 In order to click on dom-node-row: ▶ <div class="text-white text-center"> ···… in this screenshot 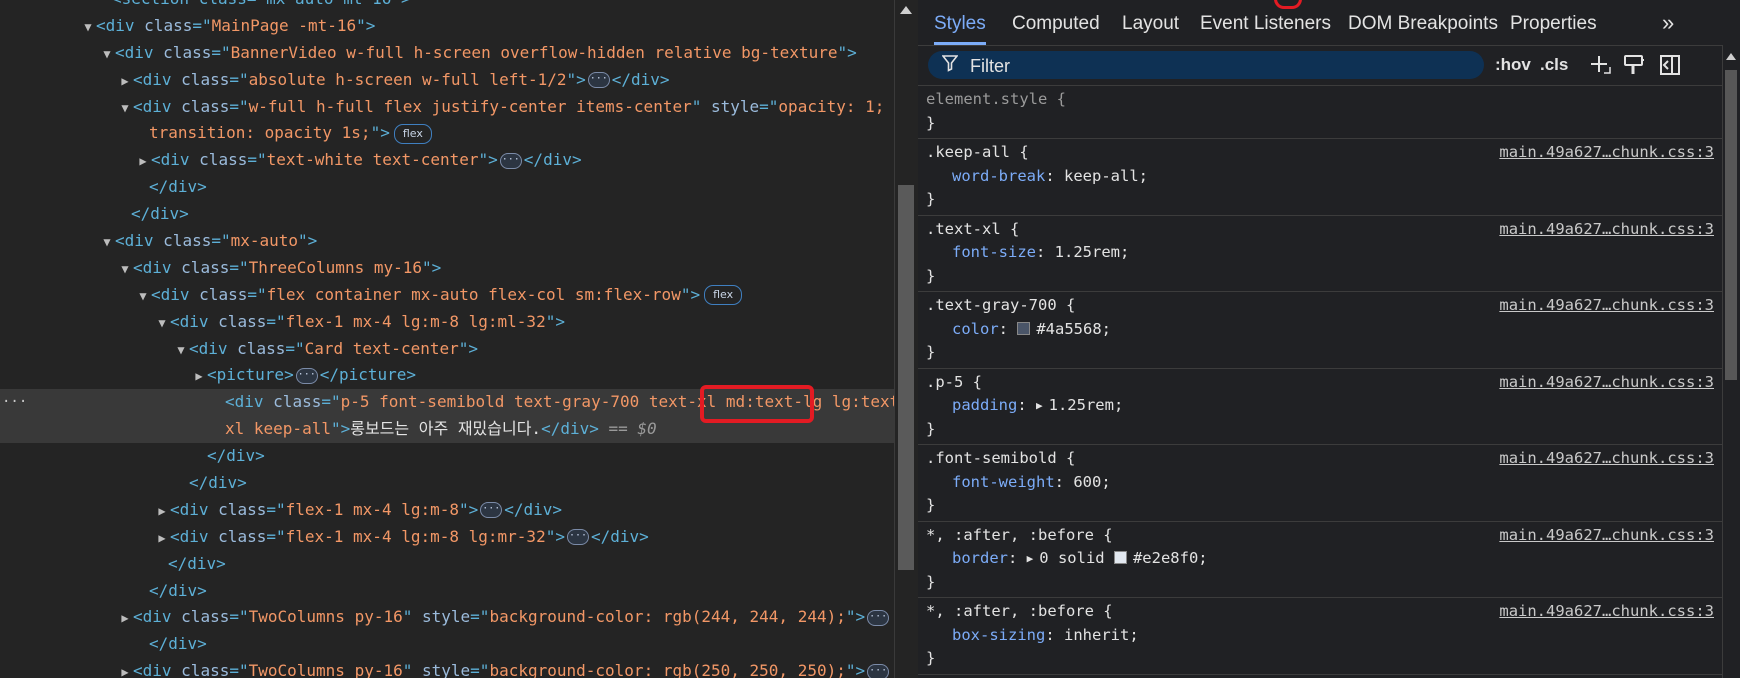, I will do `click(447, 160)`.